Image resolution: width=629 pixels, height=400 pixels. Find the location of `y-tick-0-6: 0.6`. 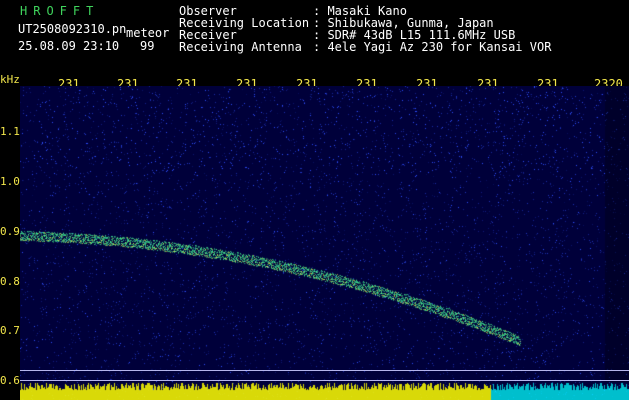

y-tick-0-6: 0.6 is located at coordinates (10, 380).